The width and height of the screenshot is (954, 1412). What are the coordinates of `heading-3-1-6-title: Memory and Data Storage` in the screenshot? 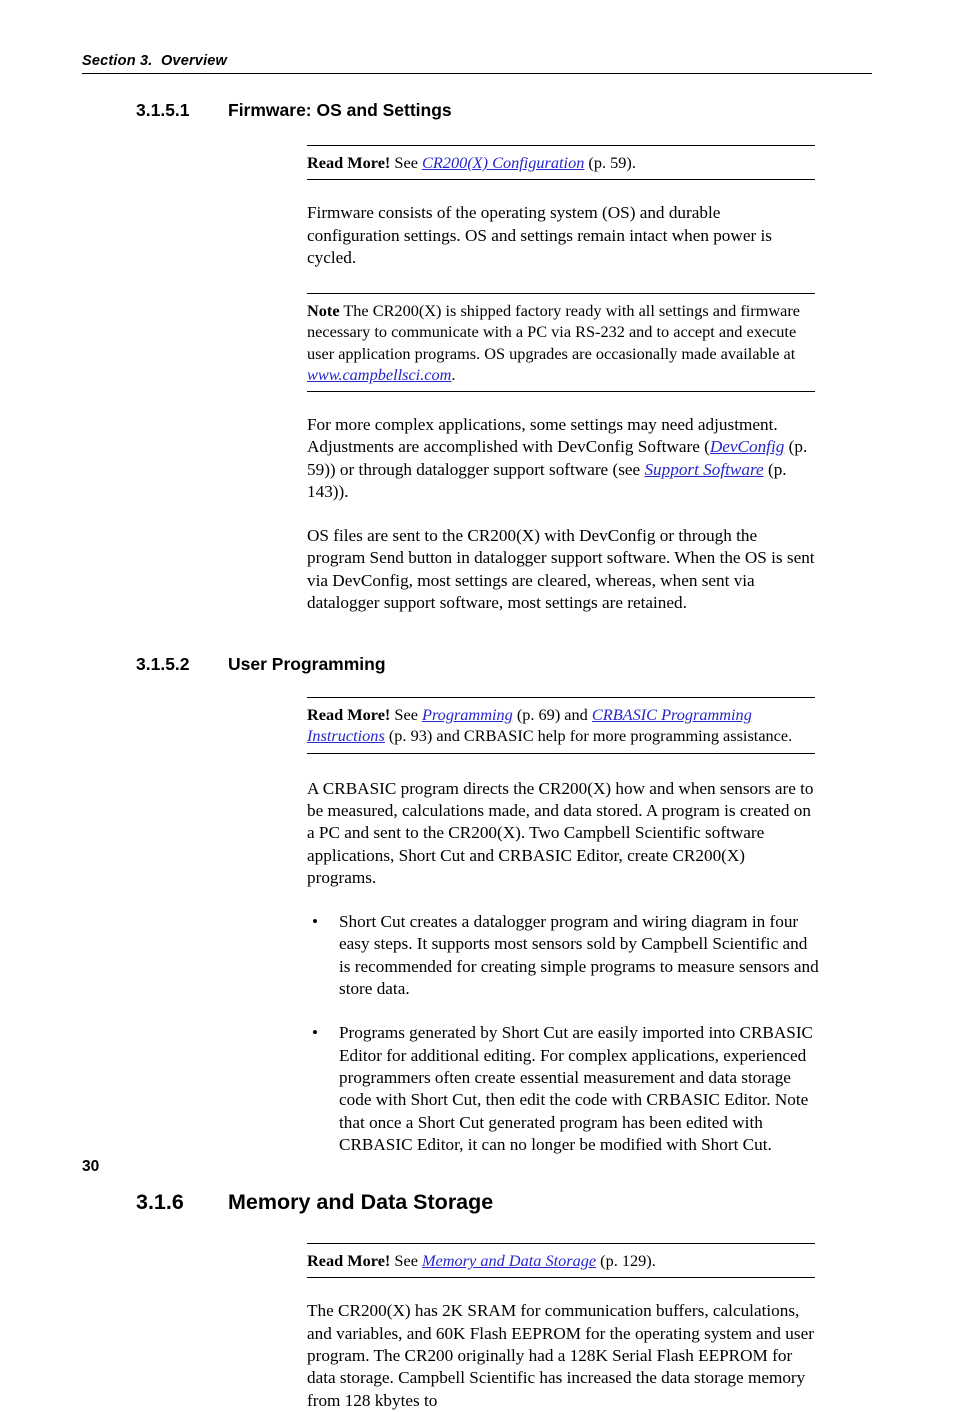 It's located at (361, 1202).